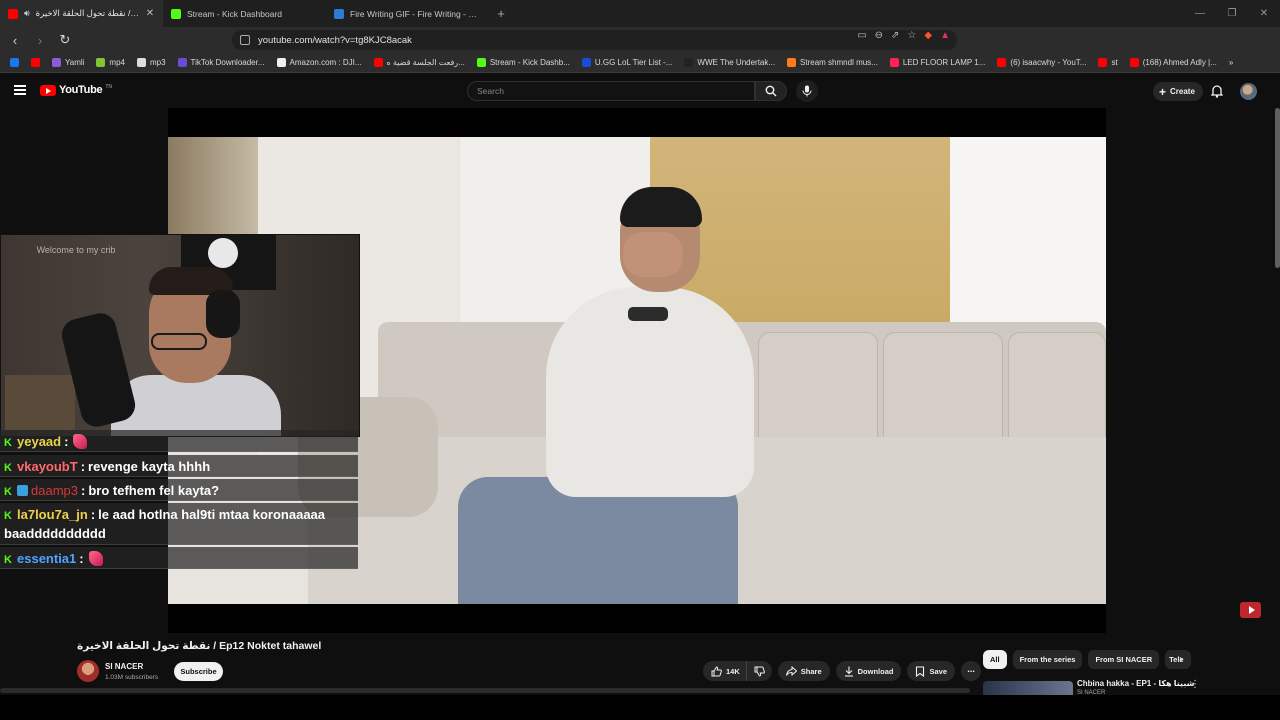  What do you see at coordinates (198, 671) in the screenshot?
I see `subscribe-button: Subscribe` at bounding box center [198, 671].